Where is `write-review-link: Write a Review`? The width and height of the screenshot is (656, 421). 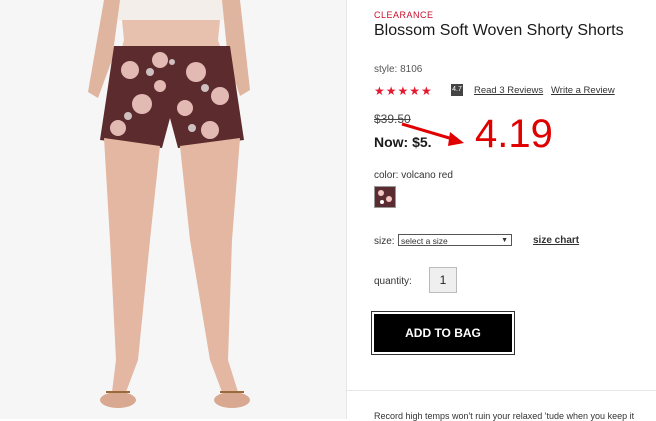
write-review-link: Write a Review is located at coordinates (583, 90).